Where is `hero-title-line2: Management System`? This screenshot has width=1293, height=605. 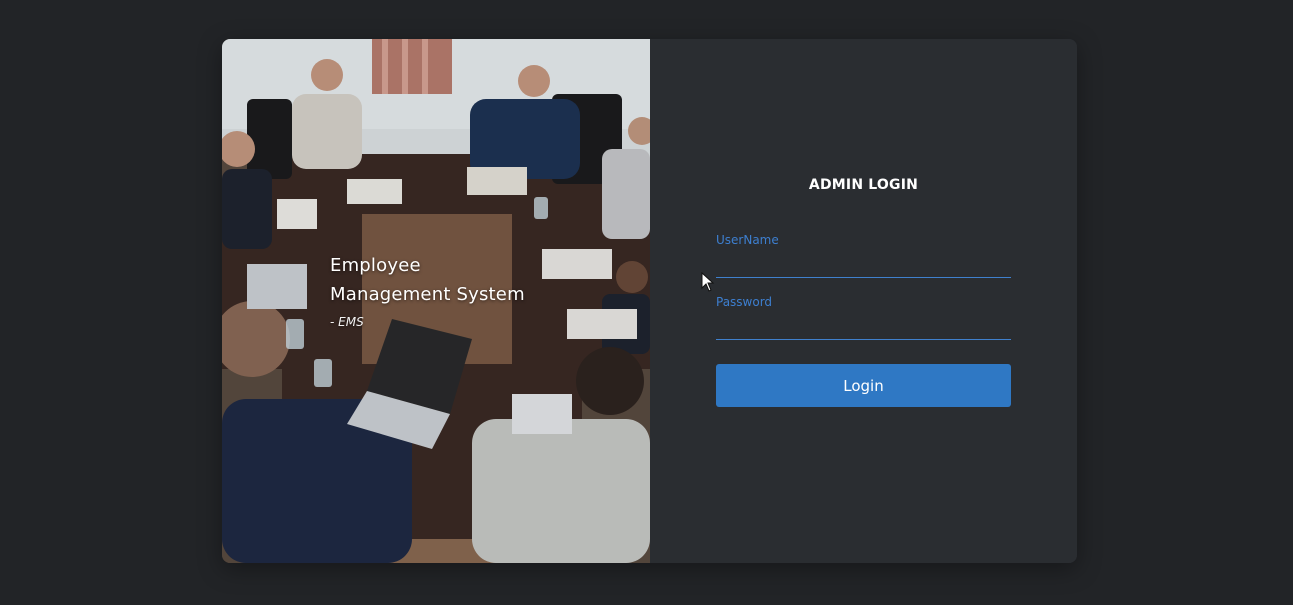 hero-title-line2: Management System is located at coordinates (427, 294).